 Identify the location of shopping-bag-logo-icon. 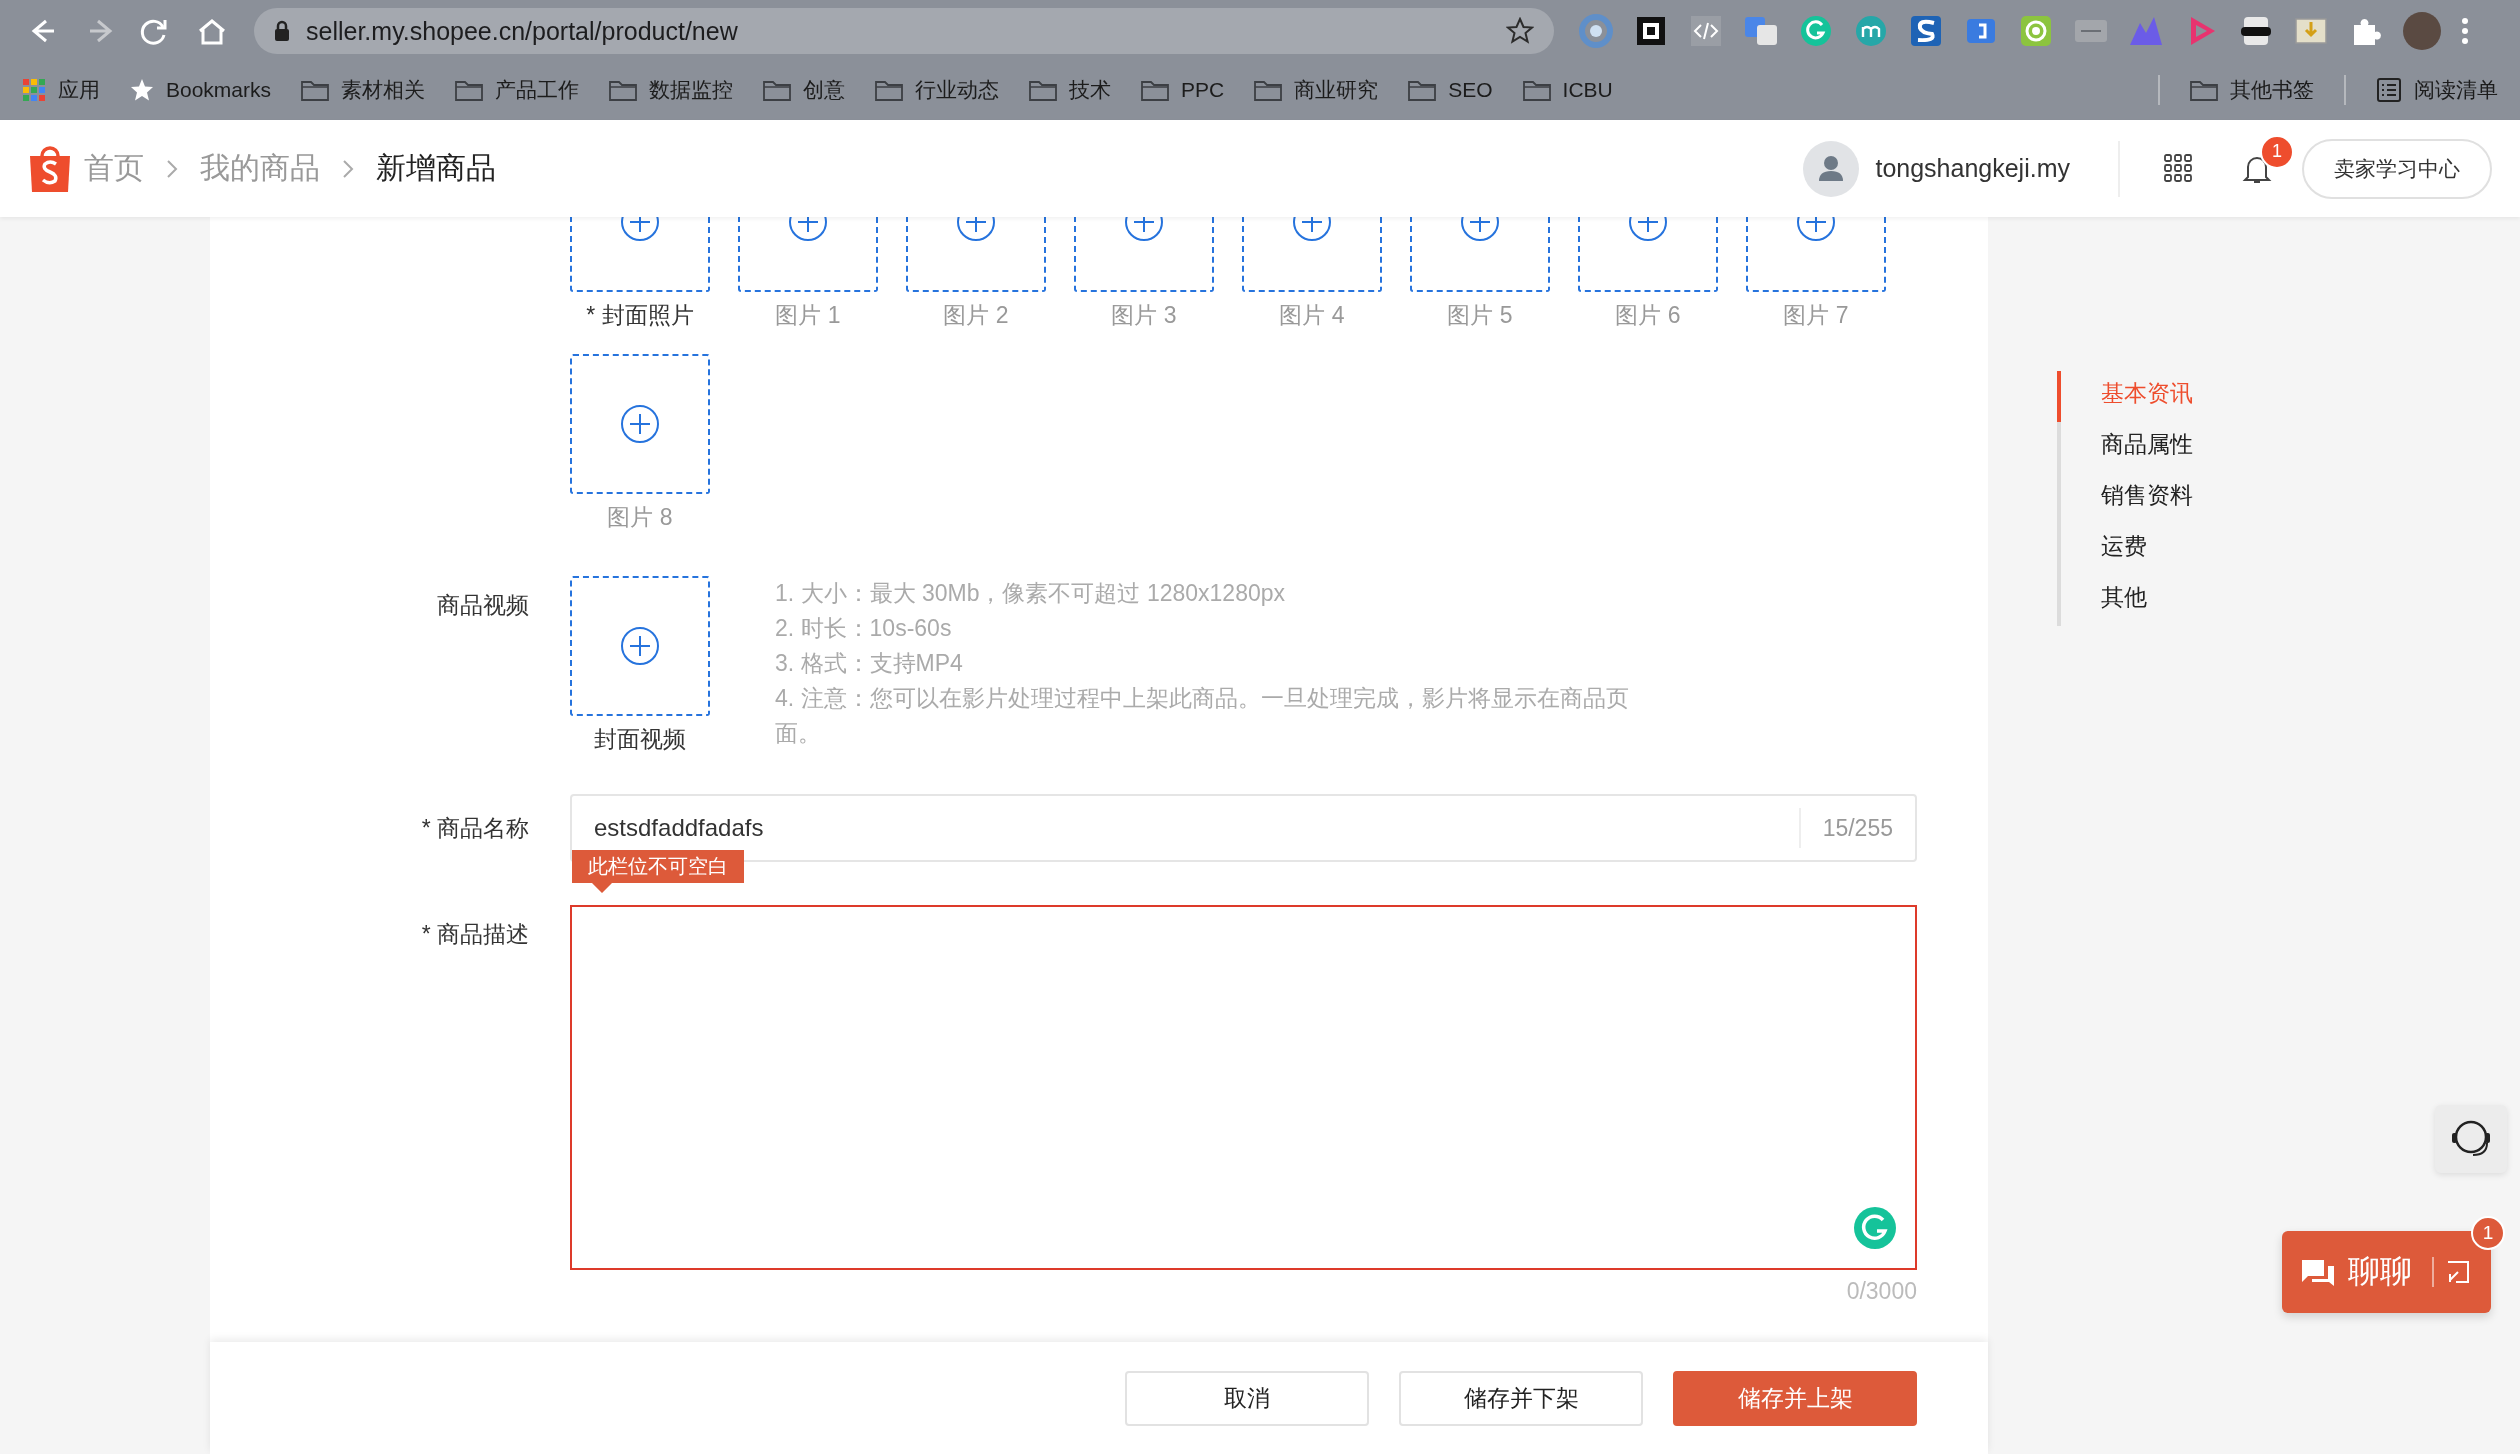
(50, 168).